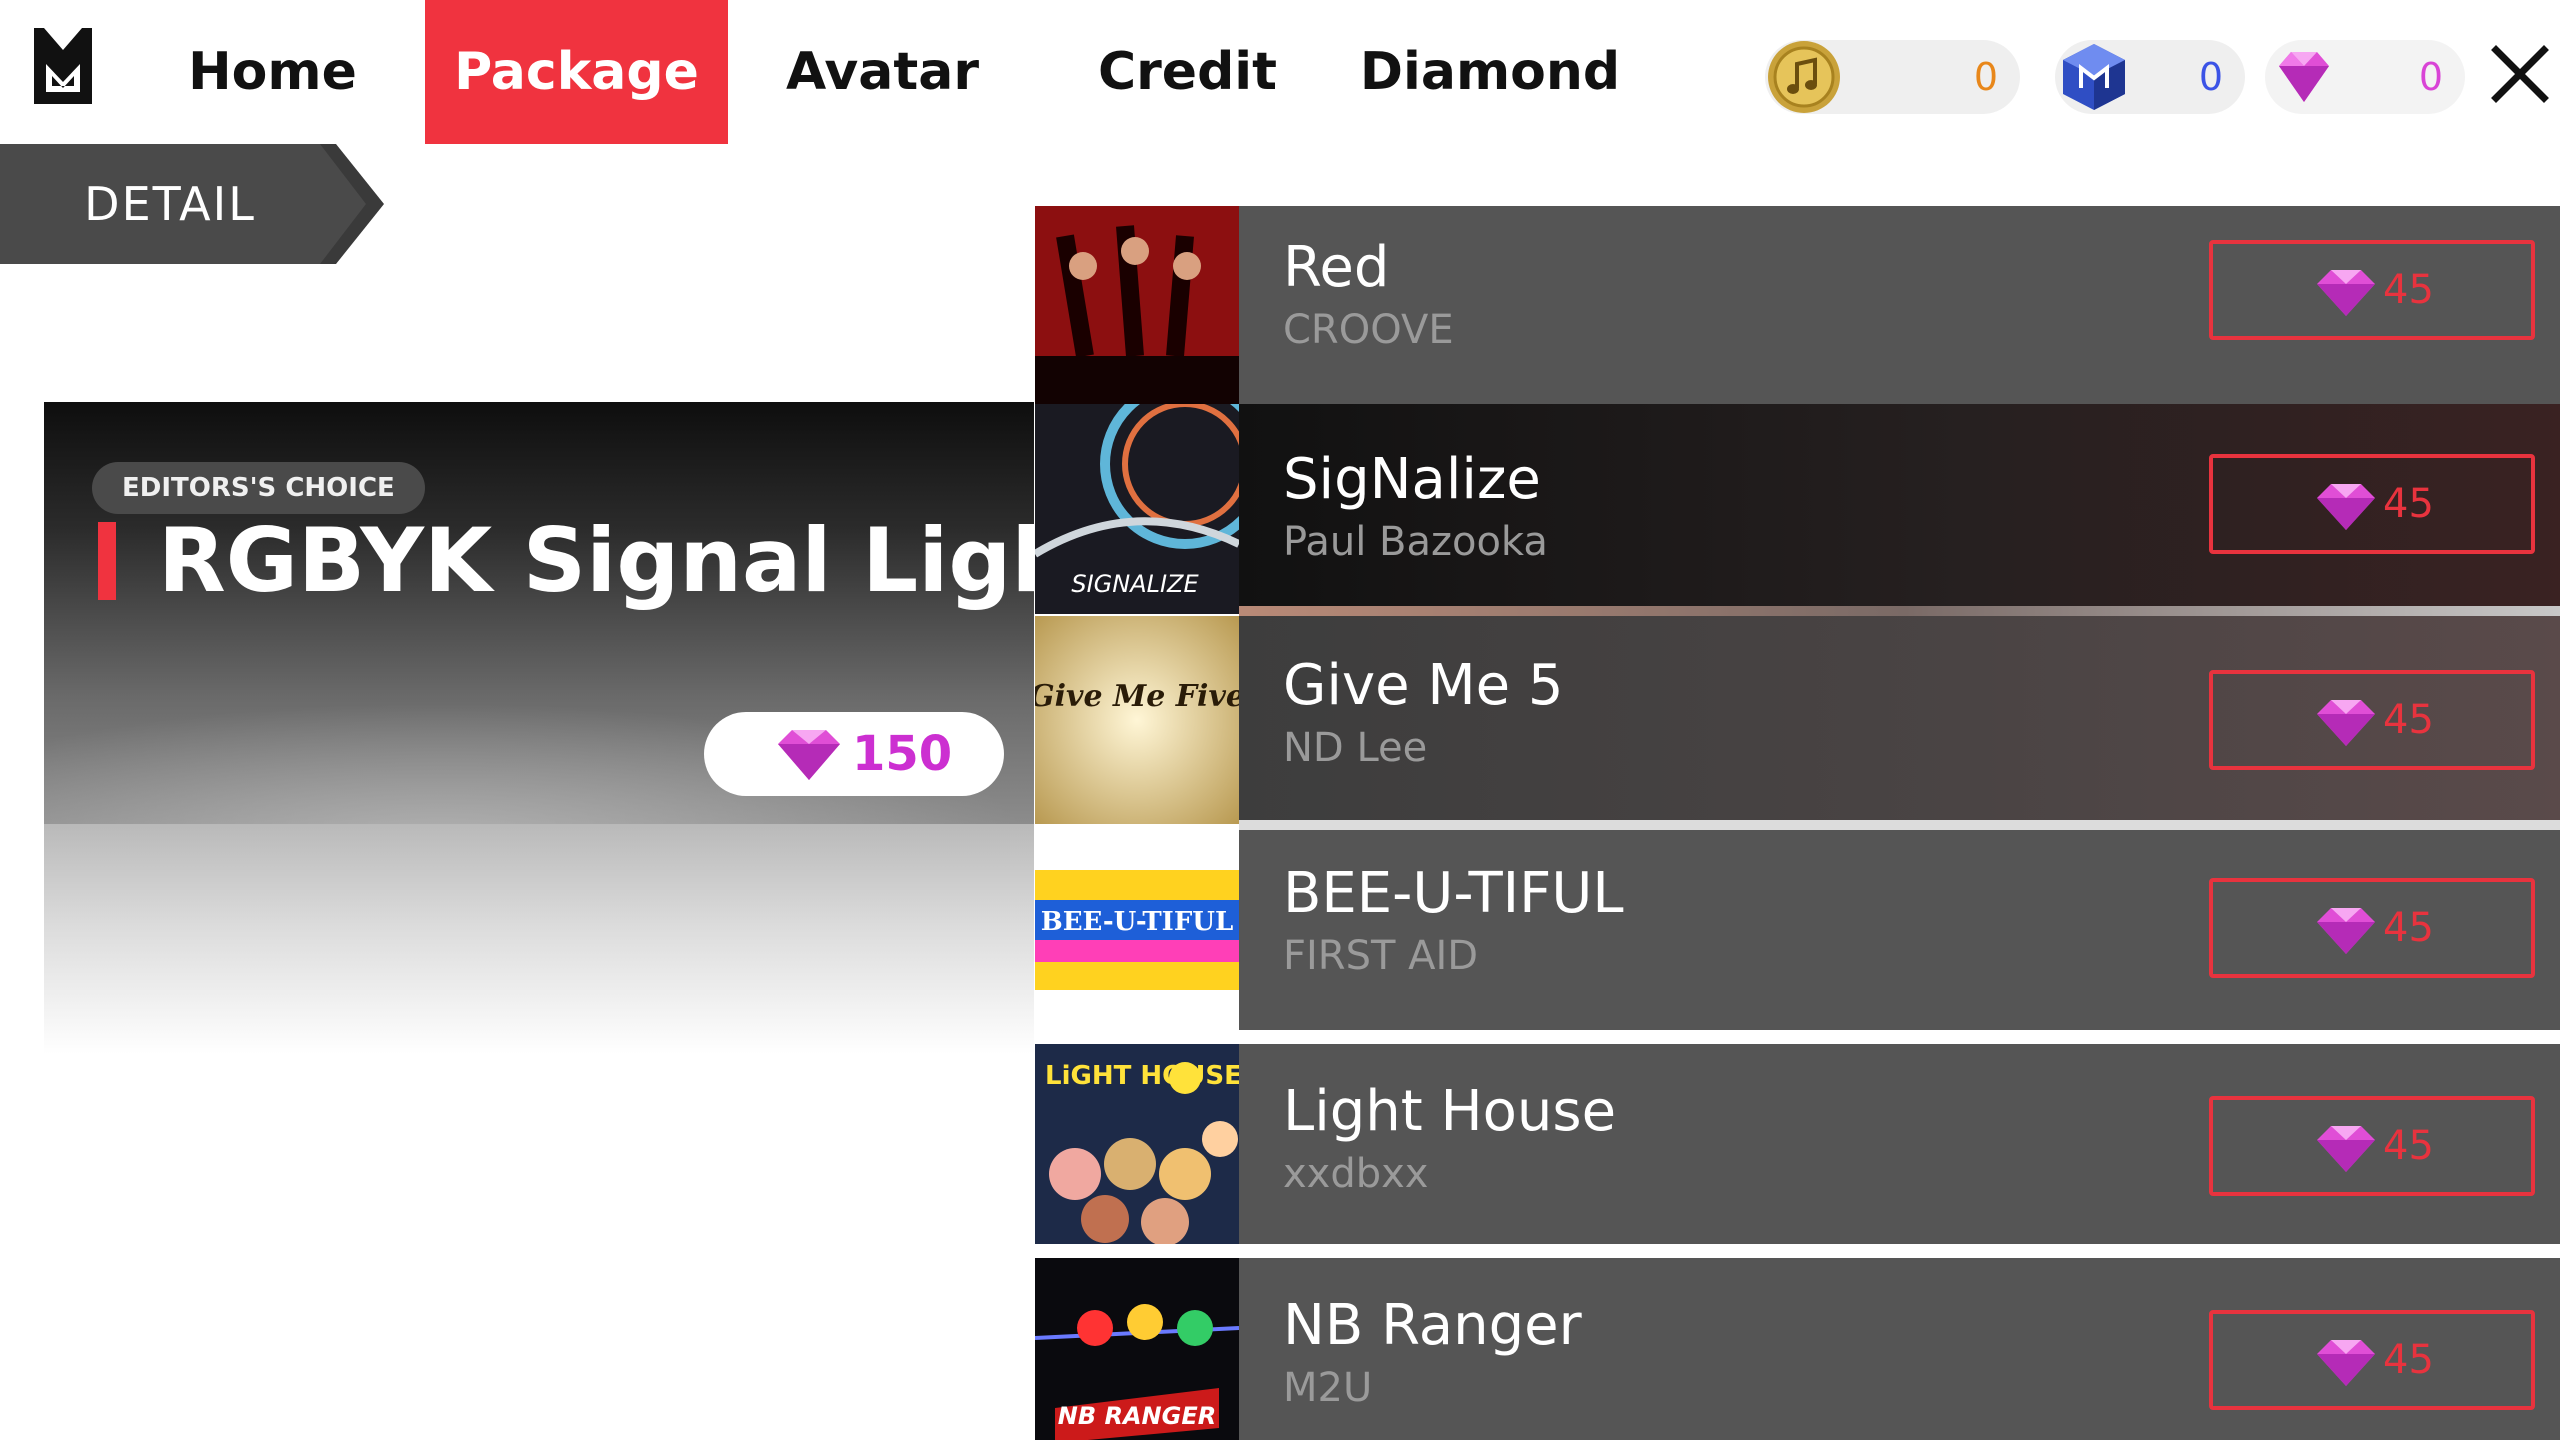  I want to click on music-coin-icon, so click(1804, 77).